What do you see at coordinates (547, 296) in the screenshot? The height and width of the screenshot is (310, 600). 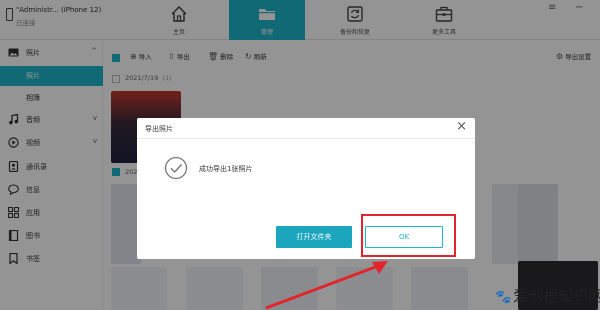 I see `watermark: 🐾 爱创根知识网` at bounding box center [547, 296].